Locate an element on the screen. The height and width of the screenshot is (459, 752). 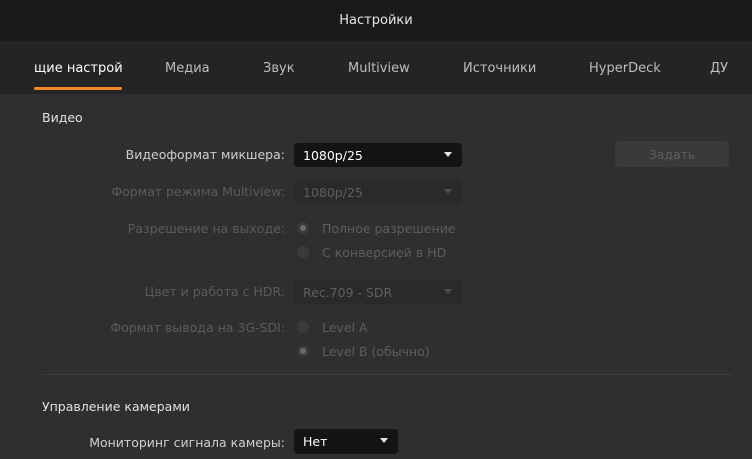
active-tab-indicator is located at coordinates (78, 88).